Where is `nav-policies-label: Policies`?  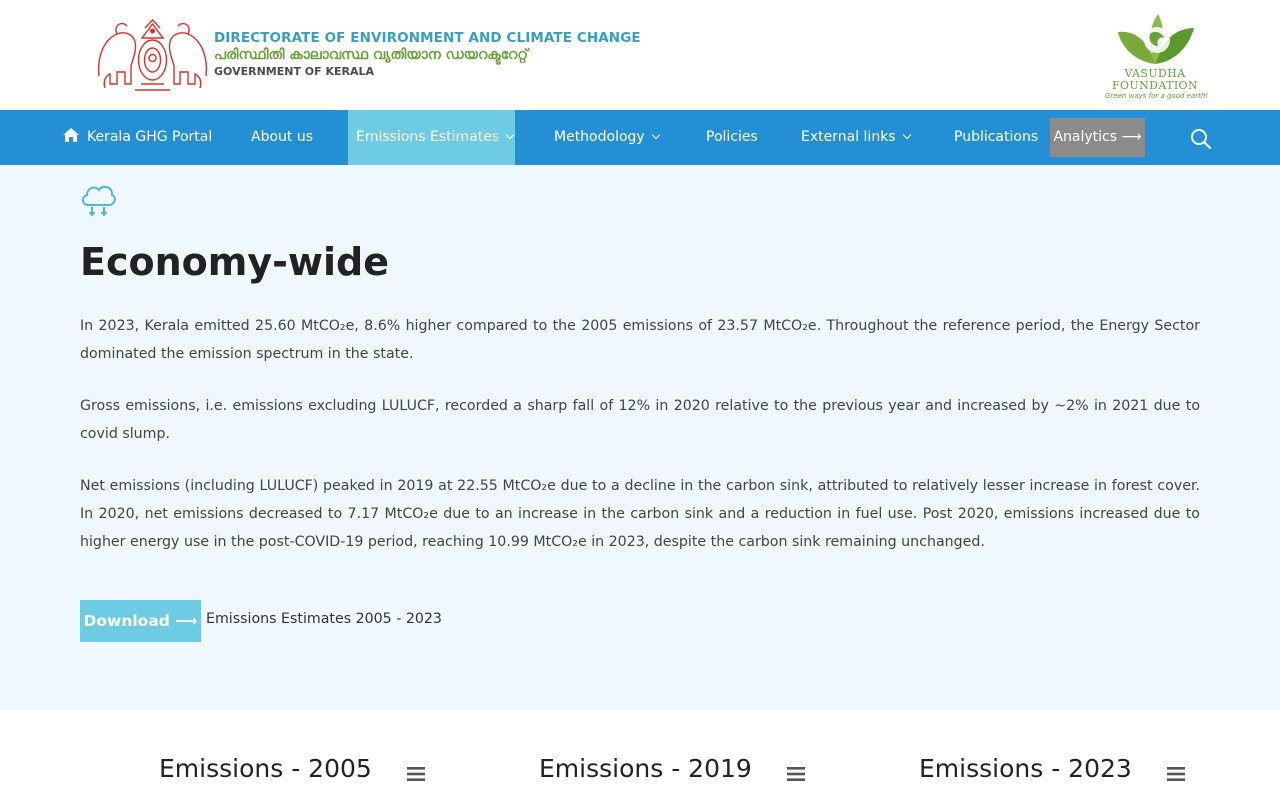
nav-policies-label: Policies is located at coordinates (732, 137).